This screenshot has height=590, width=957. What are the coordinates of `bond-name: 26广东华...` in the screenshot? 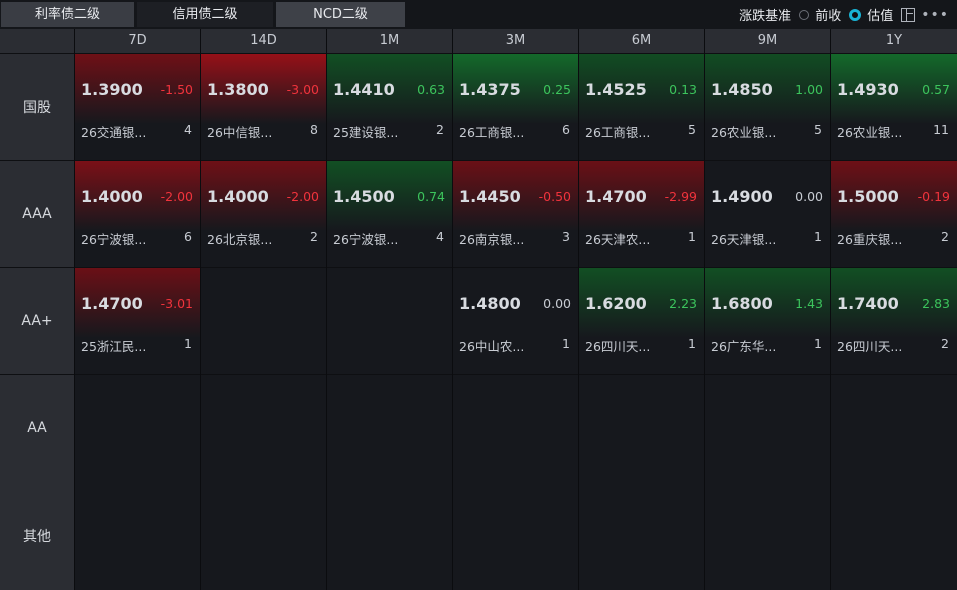 It's located at (744, 346).